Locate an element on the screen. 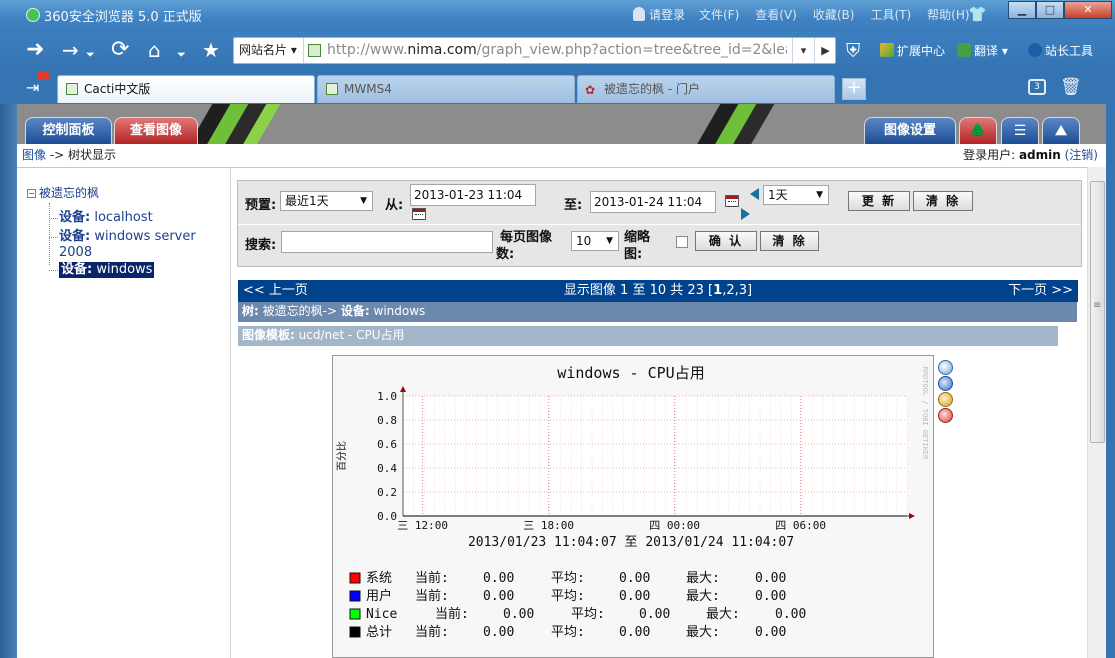  tab-favicon-icon is located at coordinates (332, 89).